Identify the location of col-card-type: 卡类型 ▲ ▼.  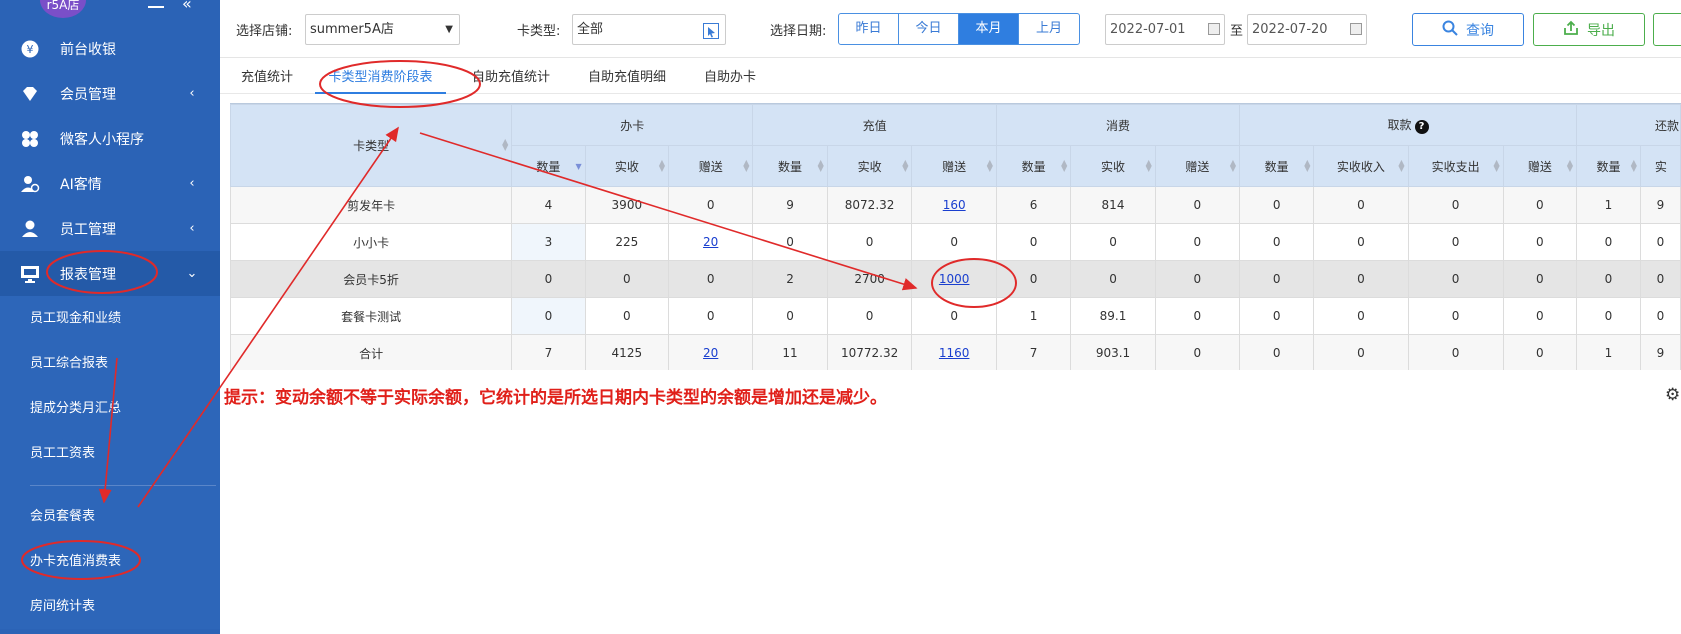
(371, 145).